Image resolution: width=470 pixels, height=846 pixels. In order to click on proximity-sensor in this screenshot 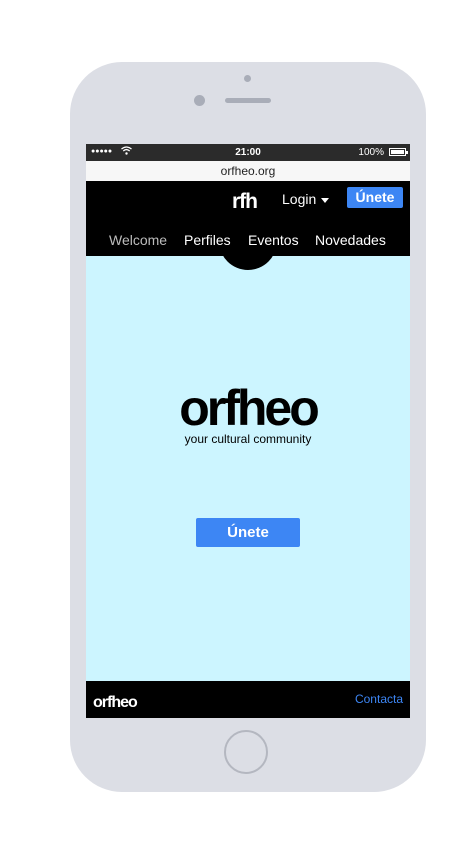, I will do `click(247, 78)`.